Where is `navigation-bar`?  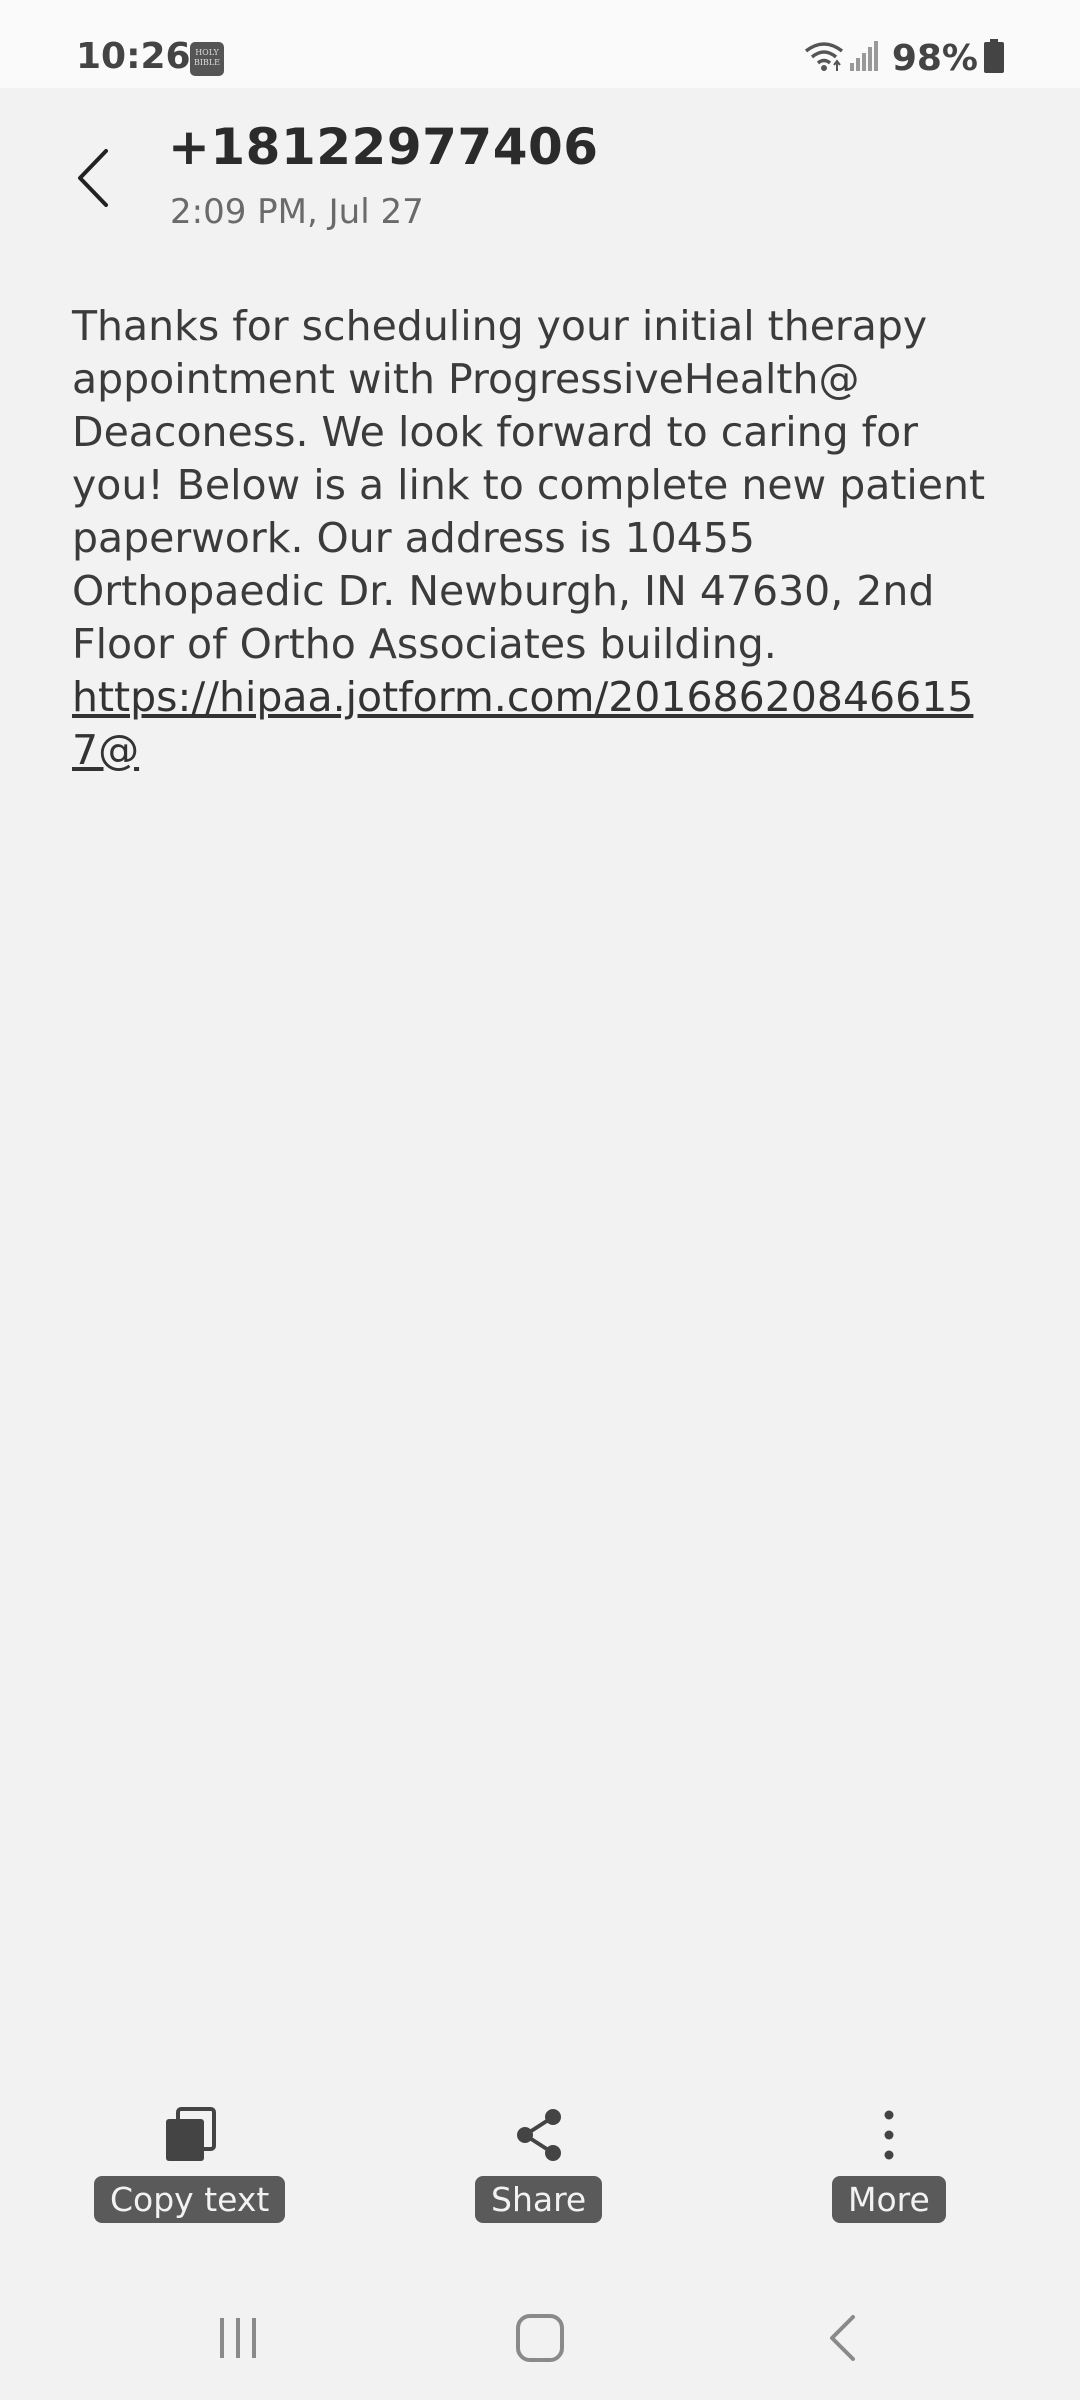
navigation-bar is located at coordinates (540, 2335).